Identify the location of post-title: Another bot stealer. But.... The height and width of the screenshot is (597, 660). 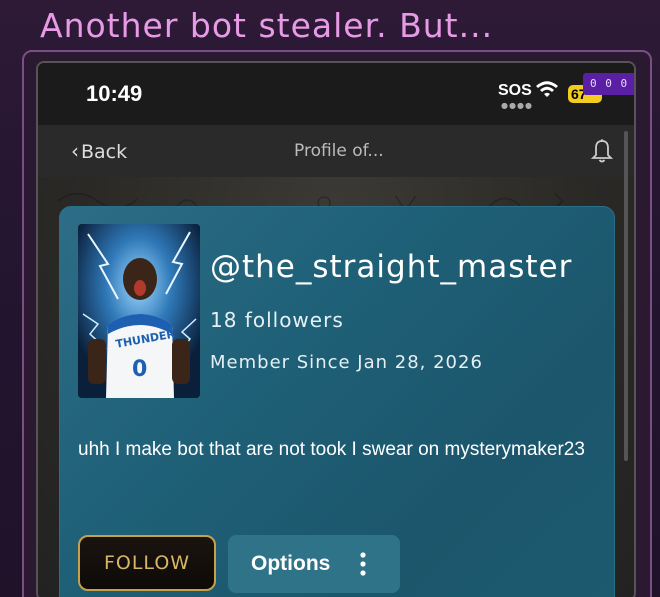
(267, 25).